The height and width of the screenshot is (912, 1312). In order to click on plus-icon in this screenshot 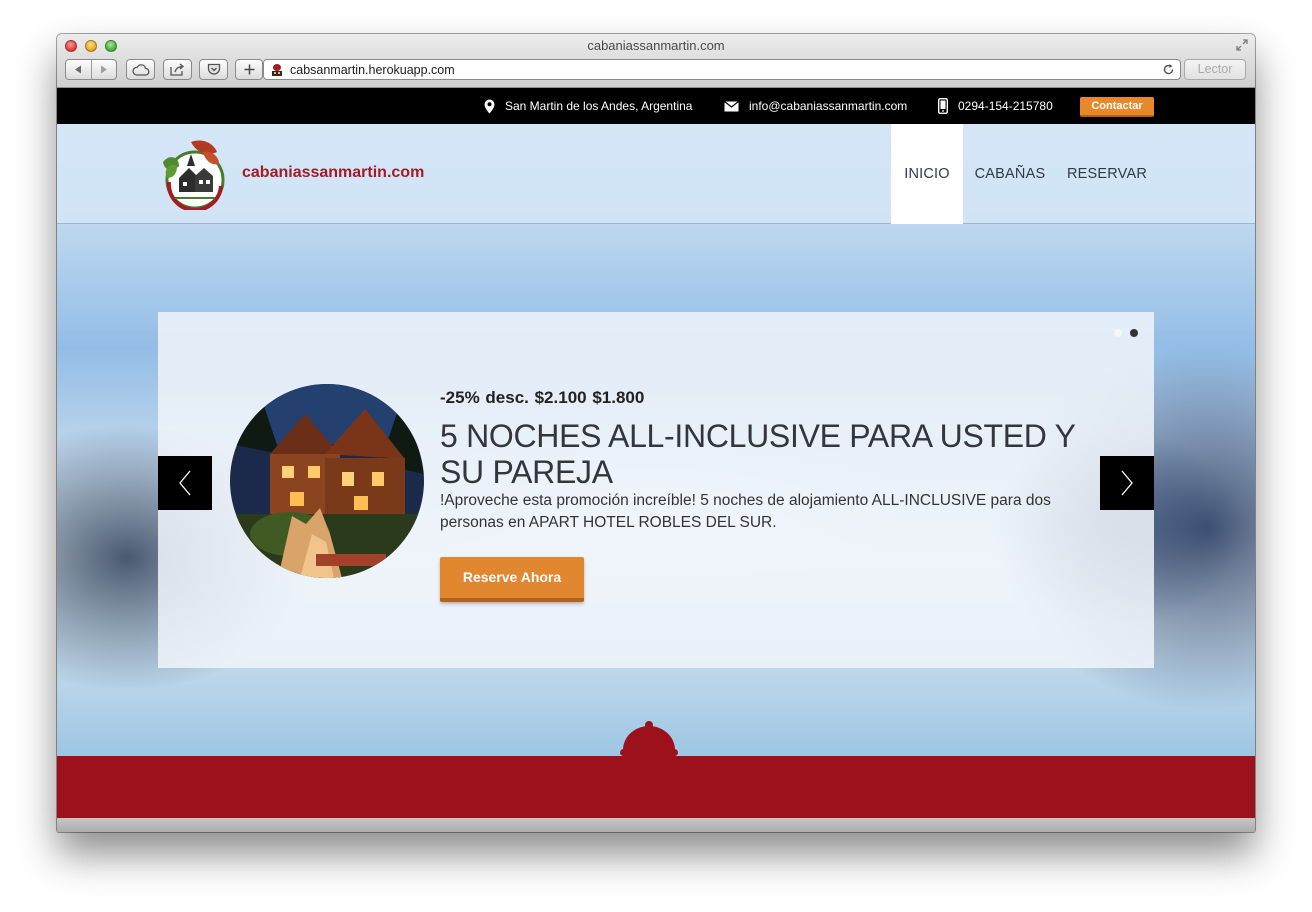, I will do `click(249, 69)`.